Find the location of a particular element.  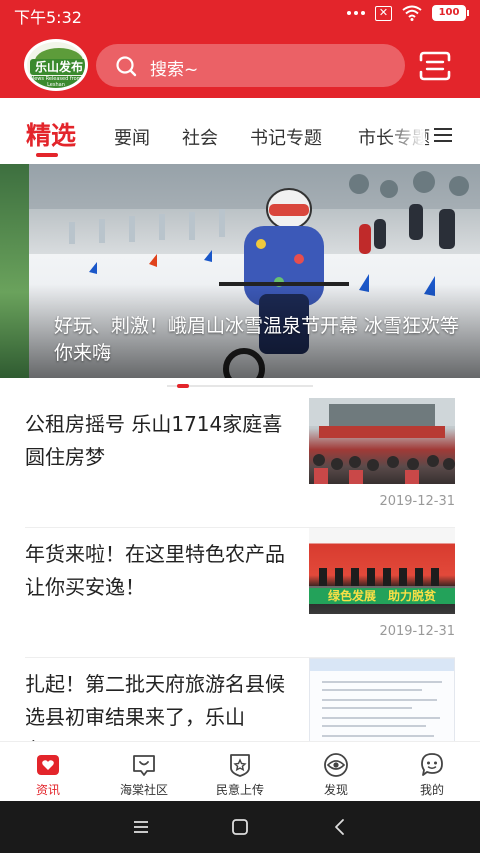

nav-discover: 发现 is located at coordinates (336, 772).